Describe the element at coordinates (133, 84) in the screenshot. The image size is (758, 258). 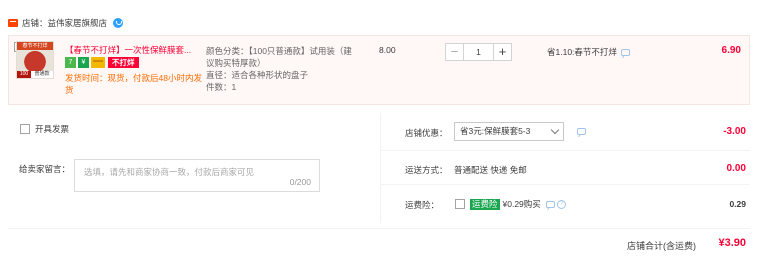
I see `ship-time-text: 发货时间：现货，付款后48小时内发货` at that location.